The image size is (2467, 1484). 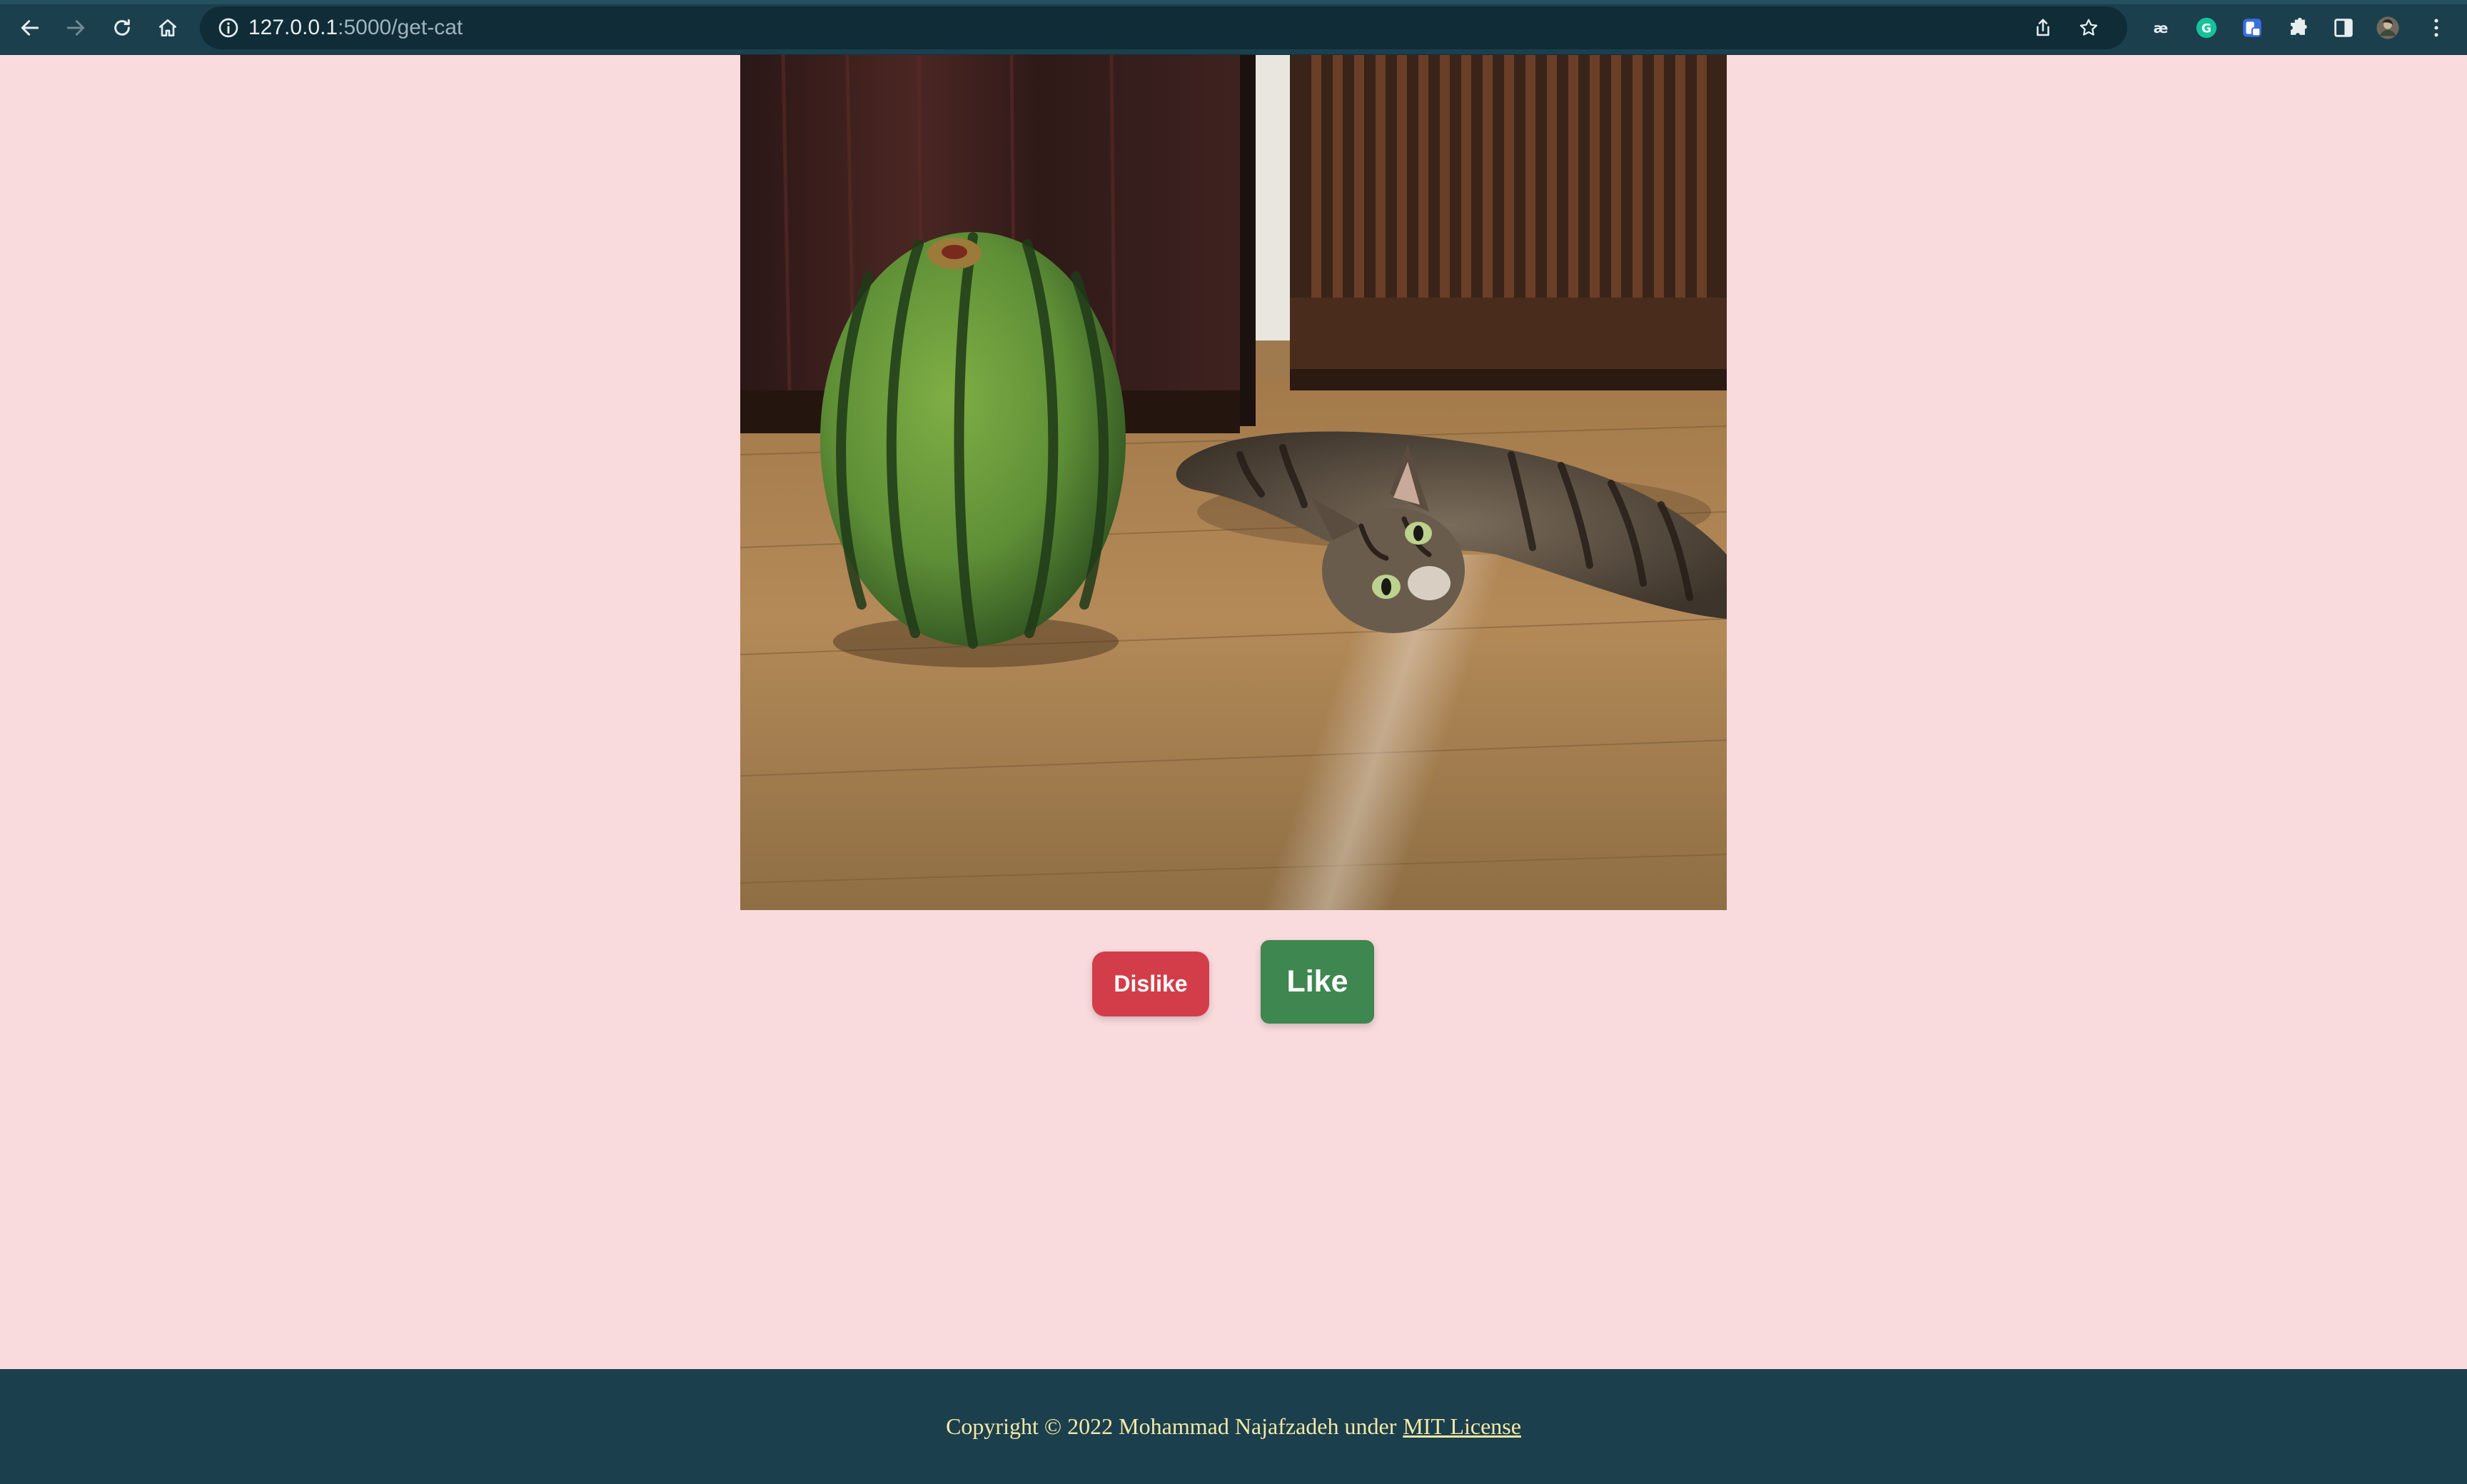 I want to click on svg-text: G, so click(x=2206, y=28).